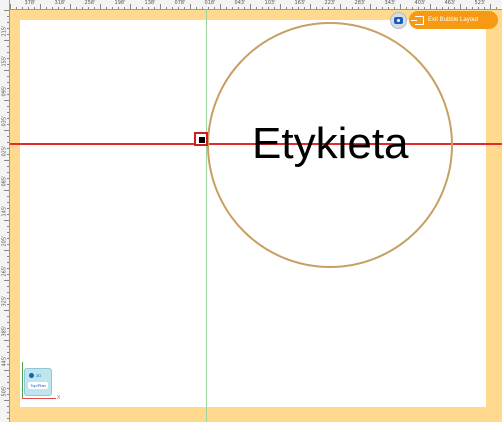 The width and height of the screenshot is (502, 422). What do you see at coordinates (38, 385) in the screenshot?
I see `view-plan-label: Top/Plan` at bounding box center [38, 385].